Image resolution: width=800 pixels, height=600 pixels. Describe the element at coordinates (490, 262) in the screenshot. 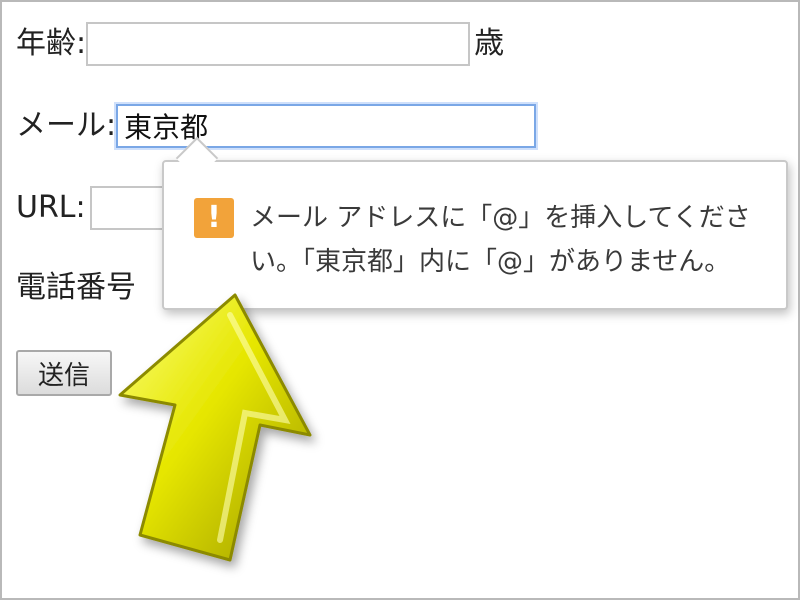

I see `validation-message-line2: い。「東京都」内に「@」がありません。` at that location.